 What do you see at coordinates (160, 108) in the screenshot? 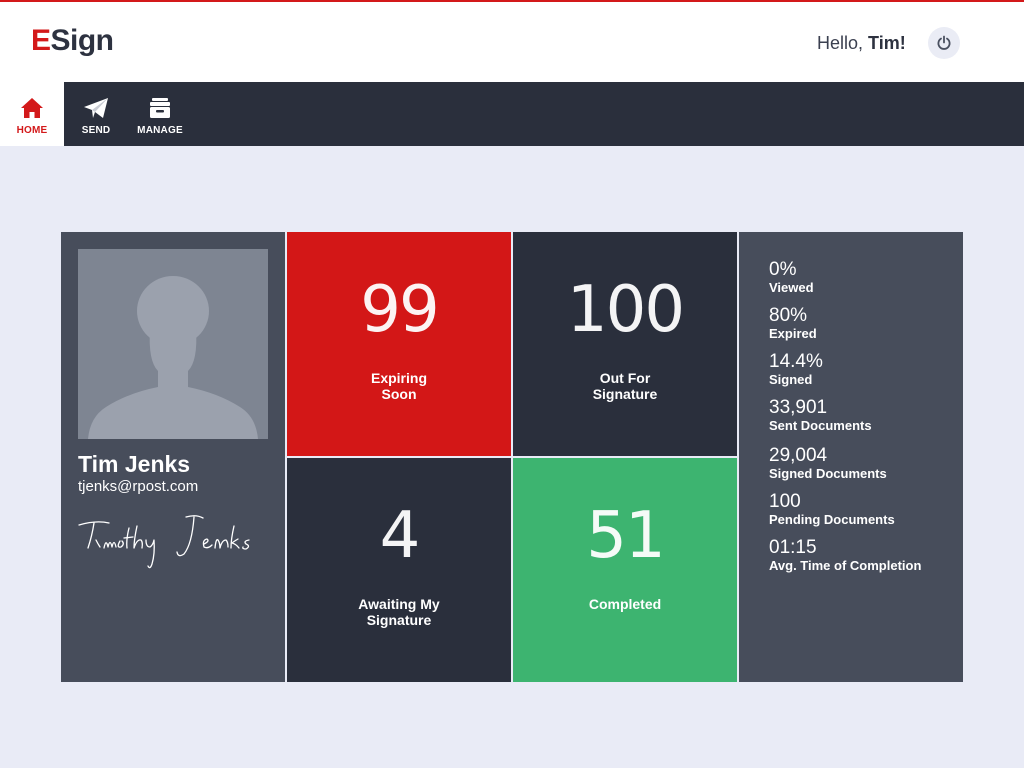
I see `archive-box-icon` at bounding box center [160, 108].